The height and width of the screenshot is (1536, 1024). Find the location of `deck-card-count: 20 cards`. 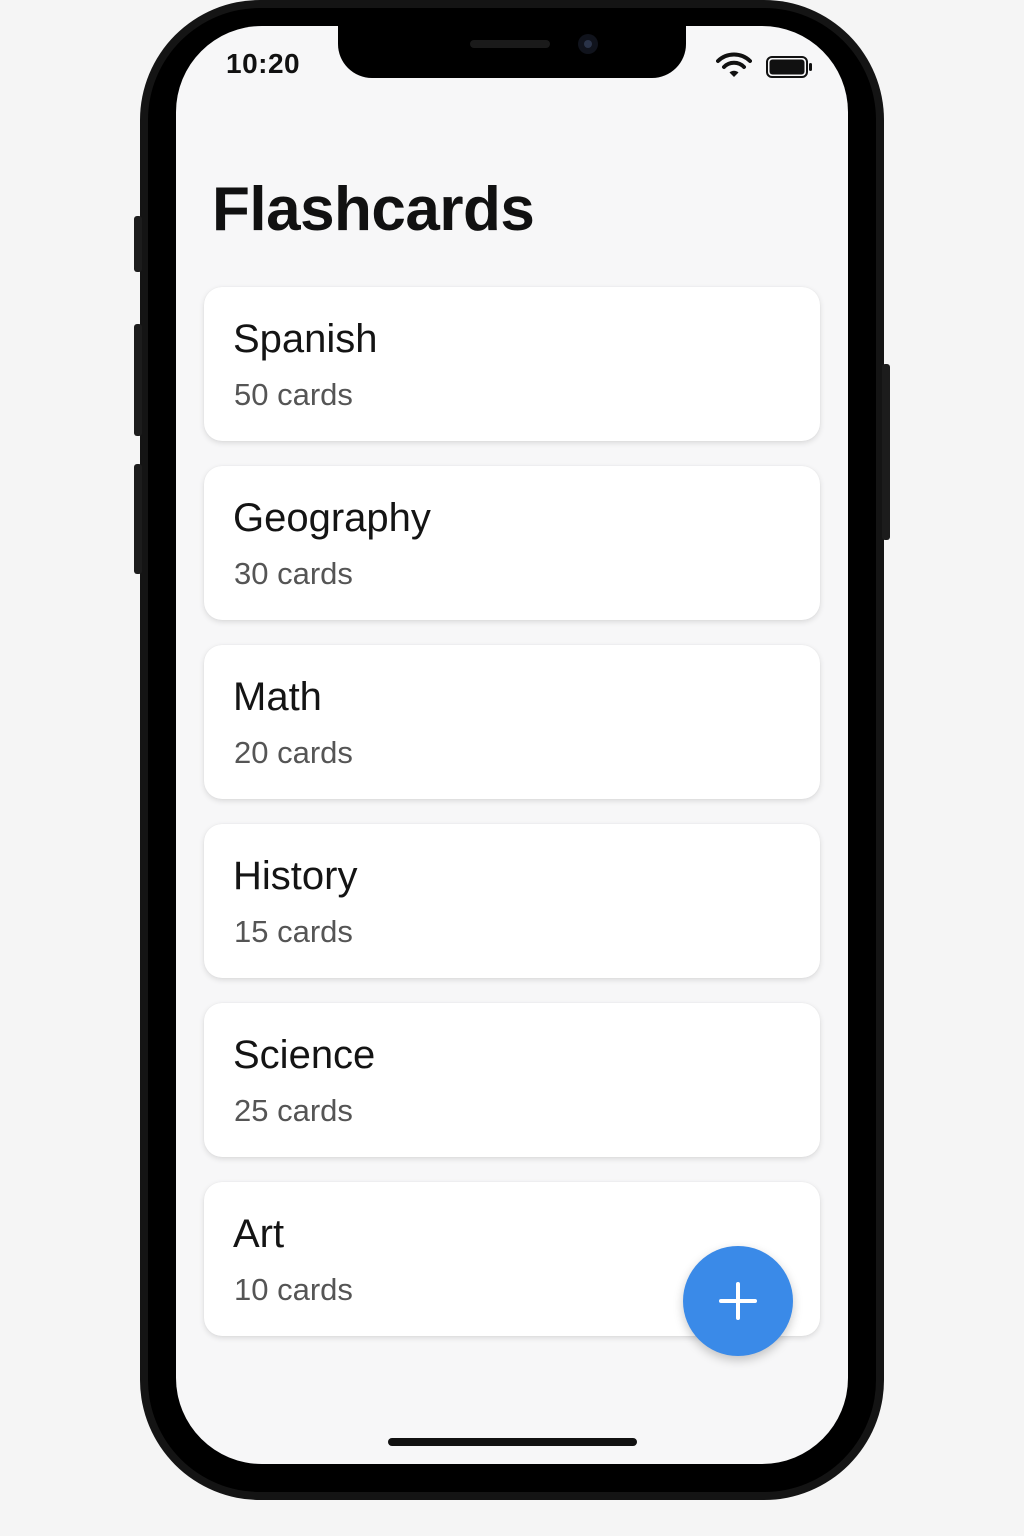

deck-card-count: 20 cards is located at coordinates (293, 752).